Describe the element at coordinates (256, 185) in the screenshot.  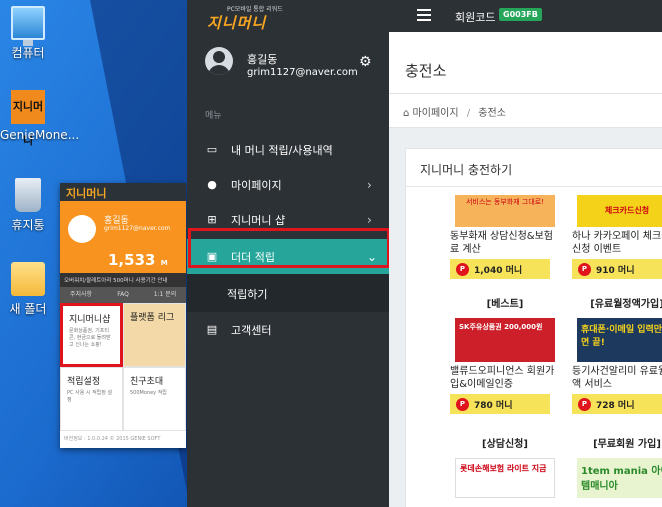
I see `sidebar-item-label: 마이페이지` at that location.